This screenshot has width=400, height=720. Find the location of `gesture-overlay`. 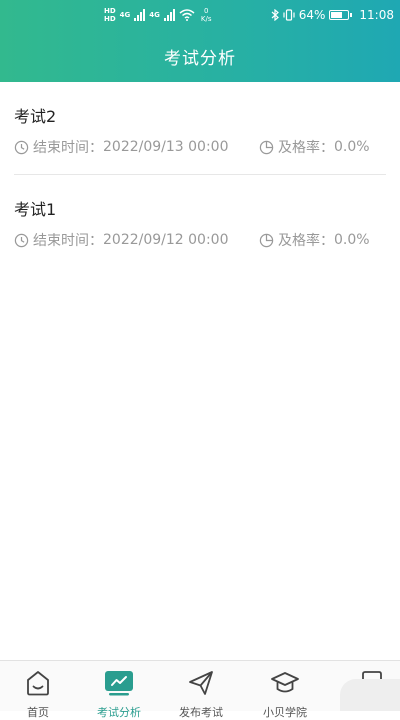

gesture-overlay is located at coordinates (370, 695).